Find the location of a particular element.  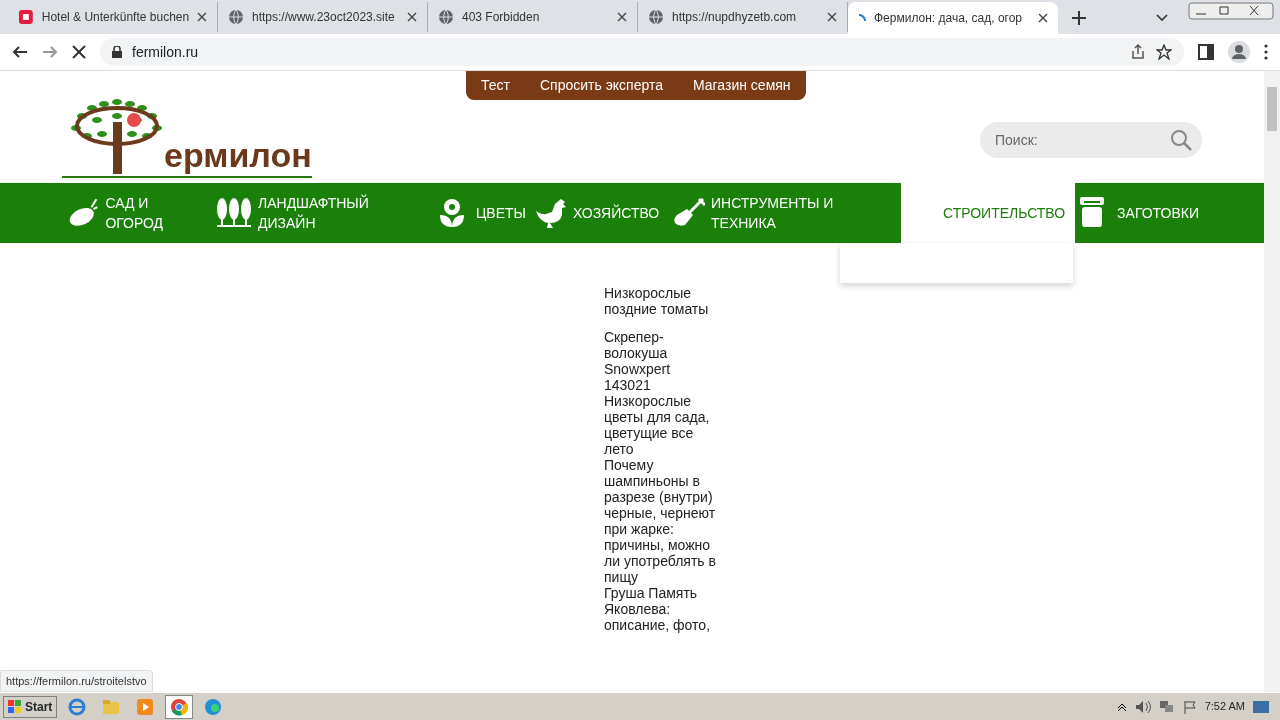

chevron-up-icon is located at coordinates (1121, 706).